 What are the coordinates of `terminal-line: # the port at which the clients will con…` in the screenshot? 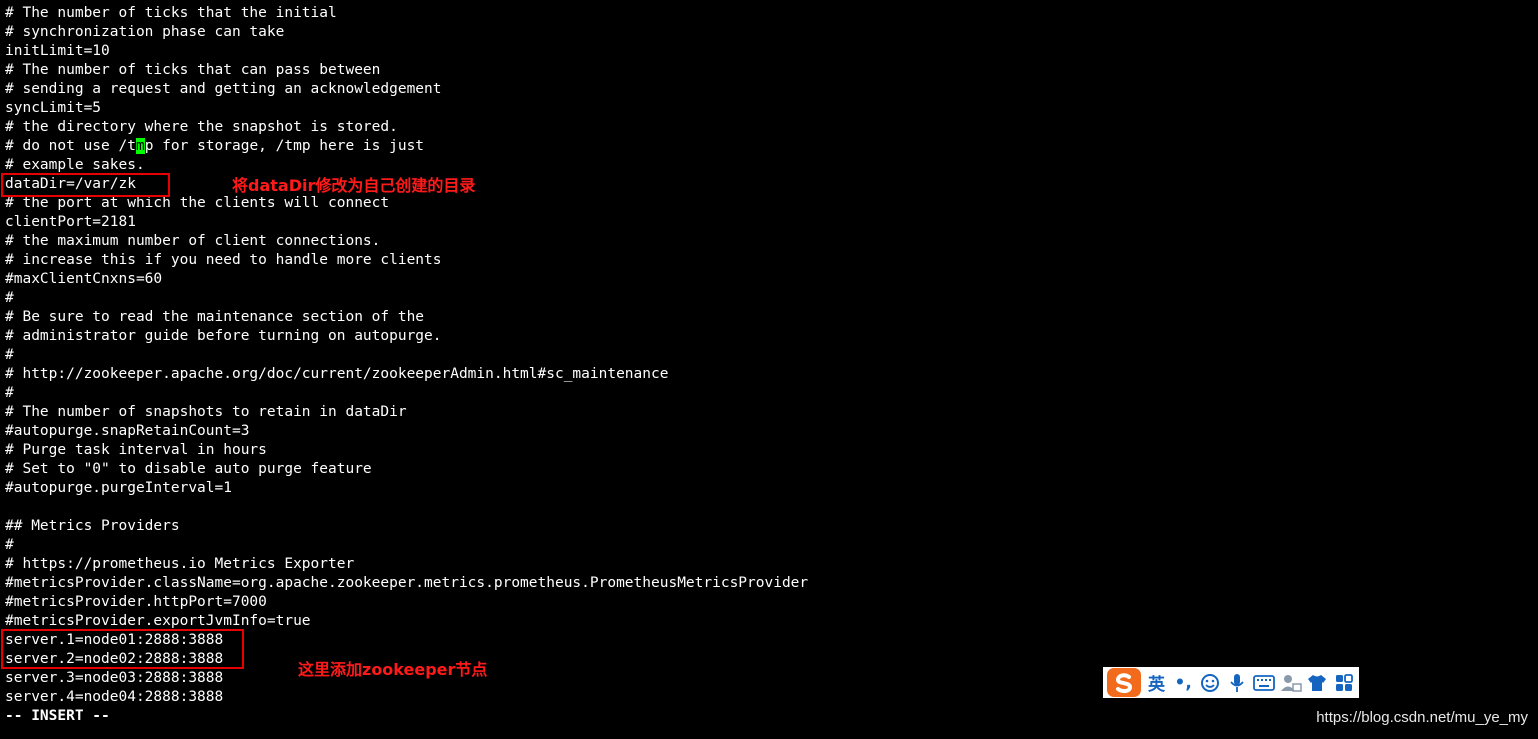 It's located at (197, 203).